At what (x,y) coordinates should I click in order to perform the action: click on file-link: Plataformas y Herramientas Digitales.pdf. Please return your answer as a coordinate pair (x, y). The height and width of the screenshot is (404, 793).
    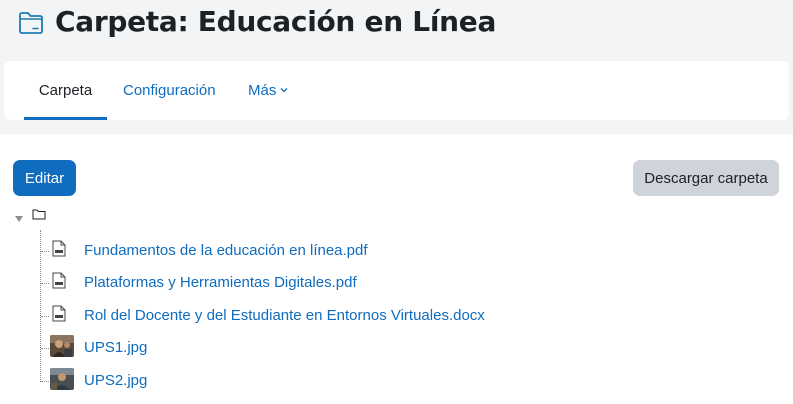
    Looking at the image, I should click on (220, 282).